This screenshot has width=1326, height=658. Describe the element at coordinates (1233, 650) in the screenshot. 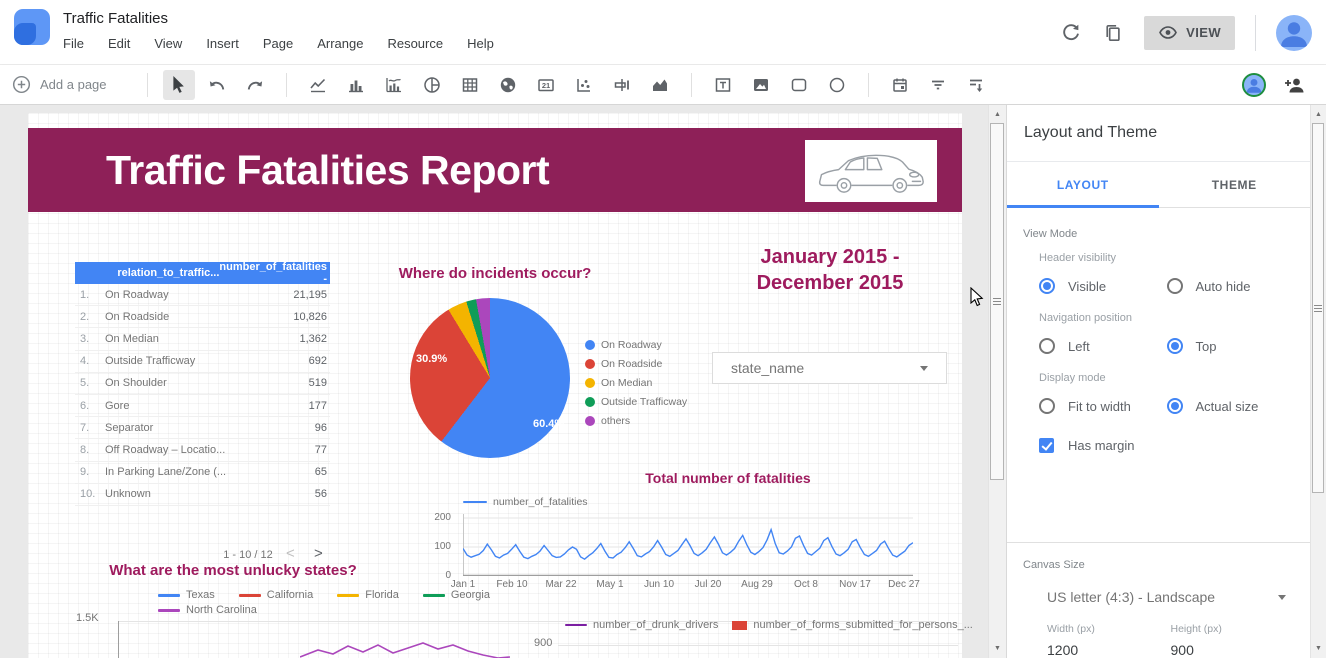

I see `height-input: 900` at that location.